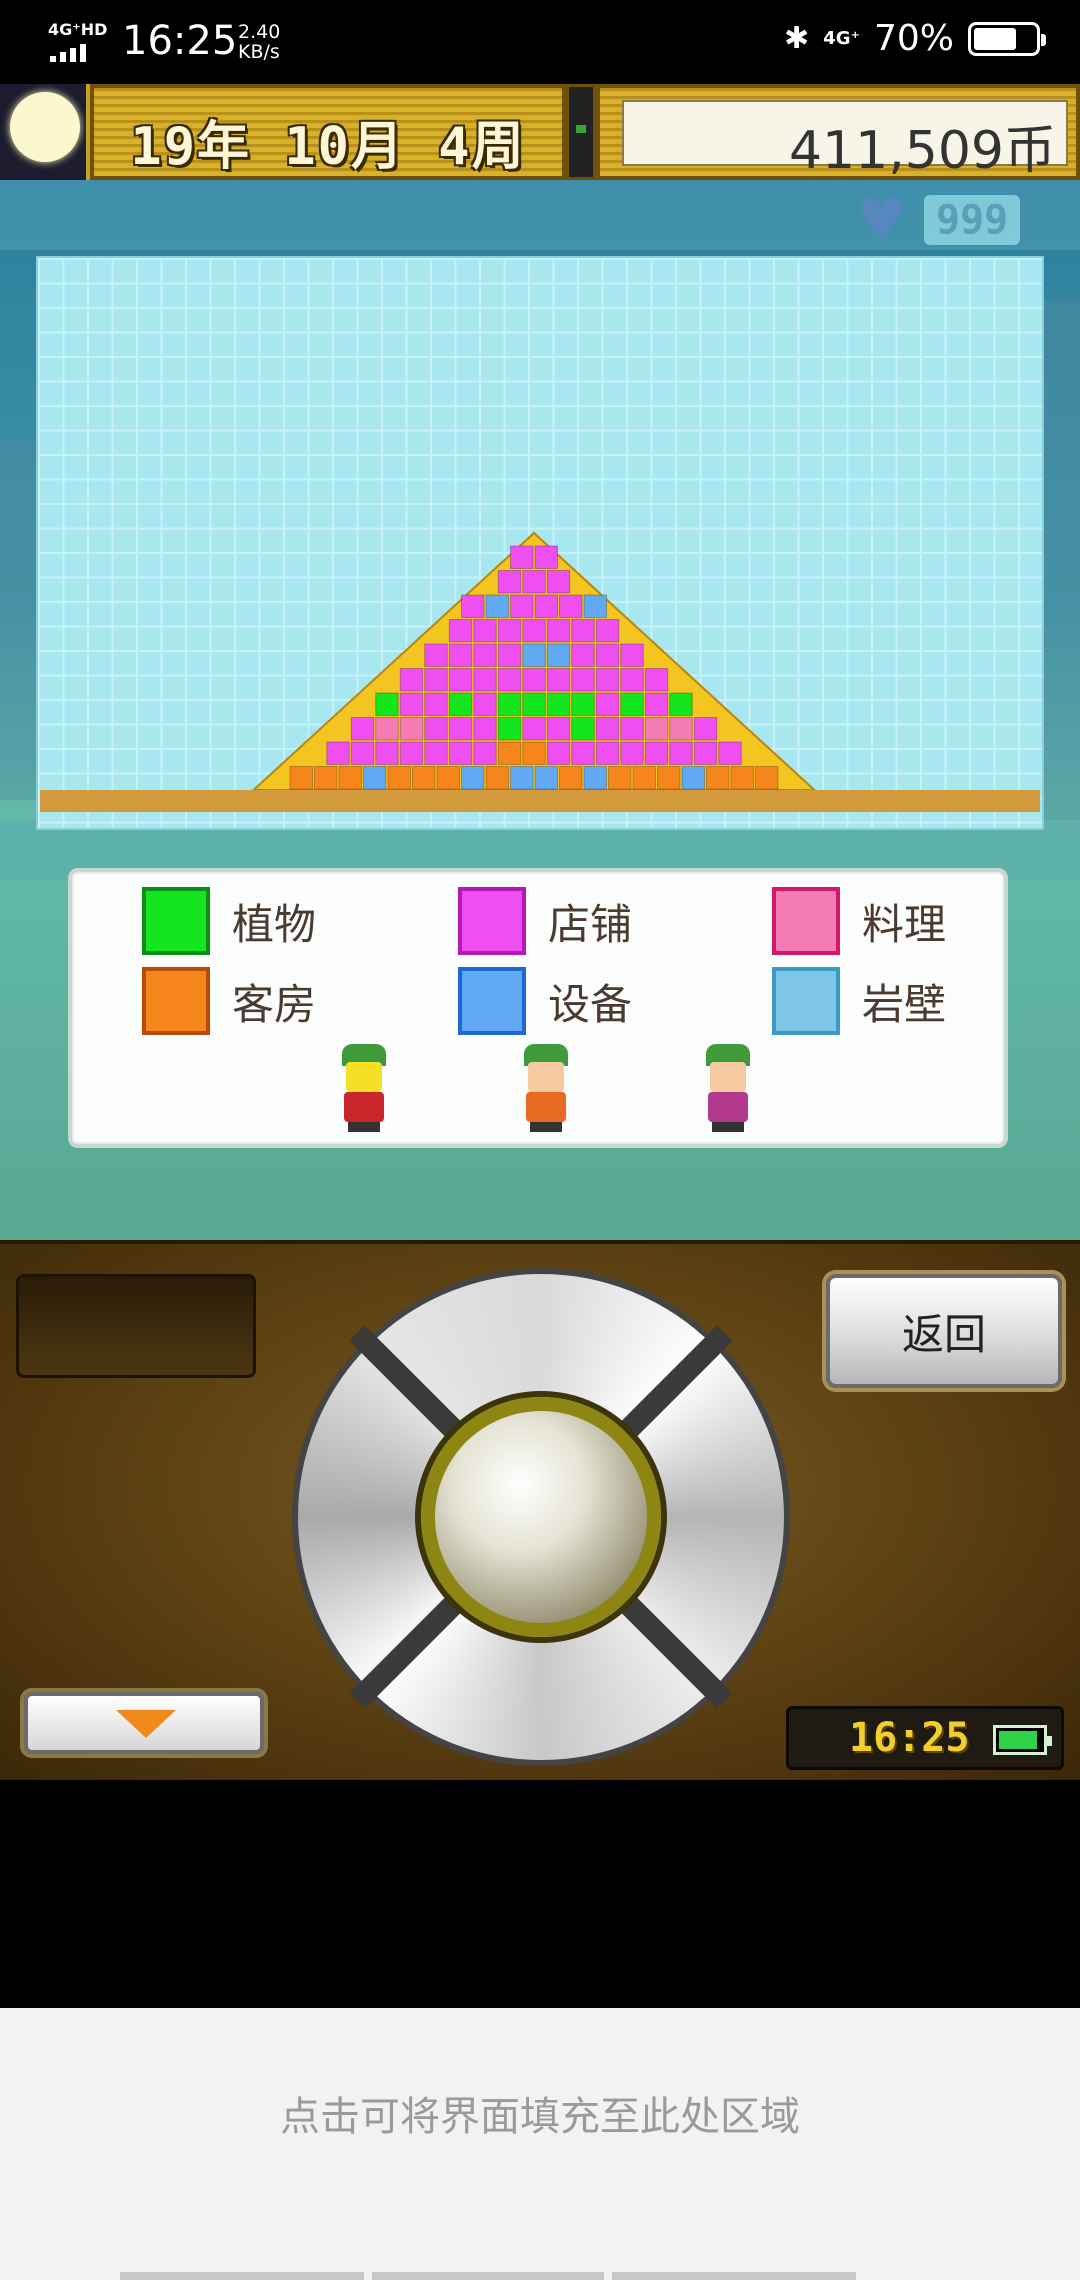  I want to click on pyramid-svg, so click(540, 671).